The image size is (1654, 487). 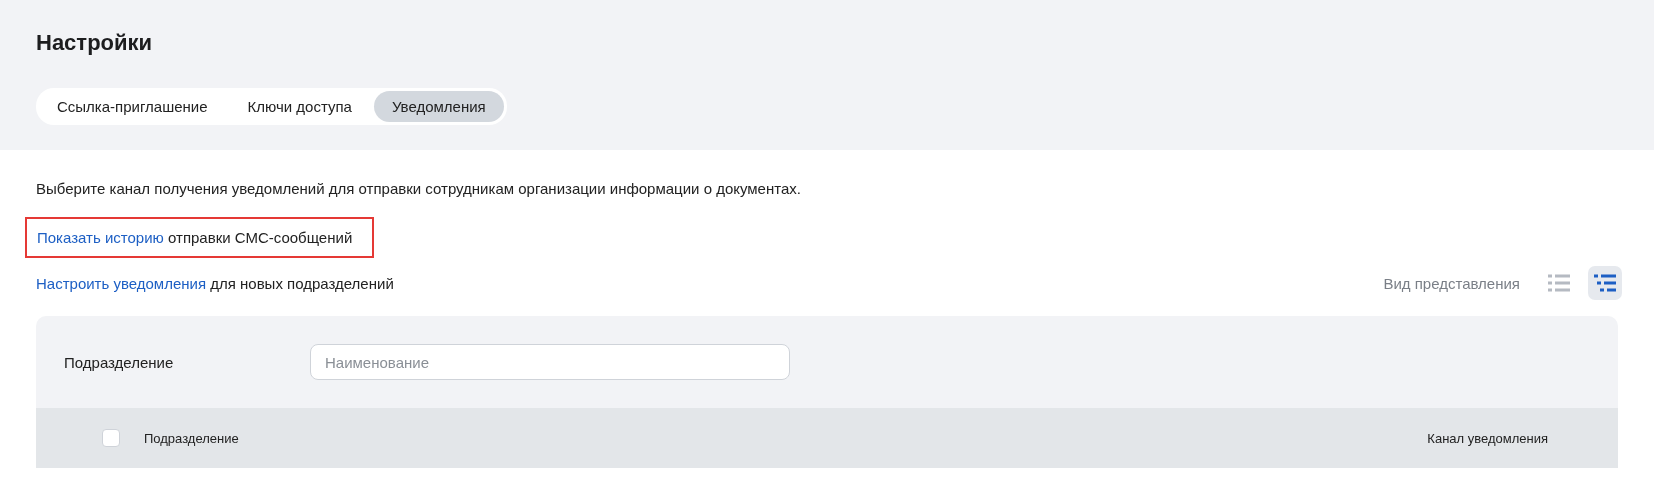 What do you see at coordinates (1451, 283) in the screenshot?
I see `view-label: Вид представления` at bounding box center [1451, 283].